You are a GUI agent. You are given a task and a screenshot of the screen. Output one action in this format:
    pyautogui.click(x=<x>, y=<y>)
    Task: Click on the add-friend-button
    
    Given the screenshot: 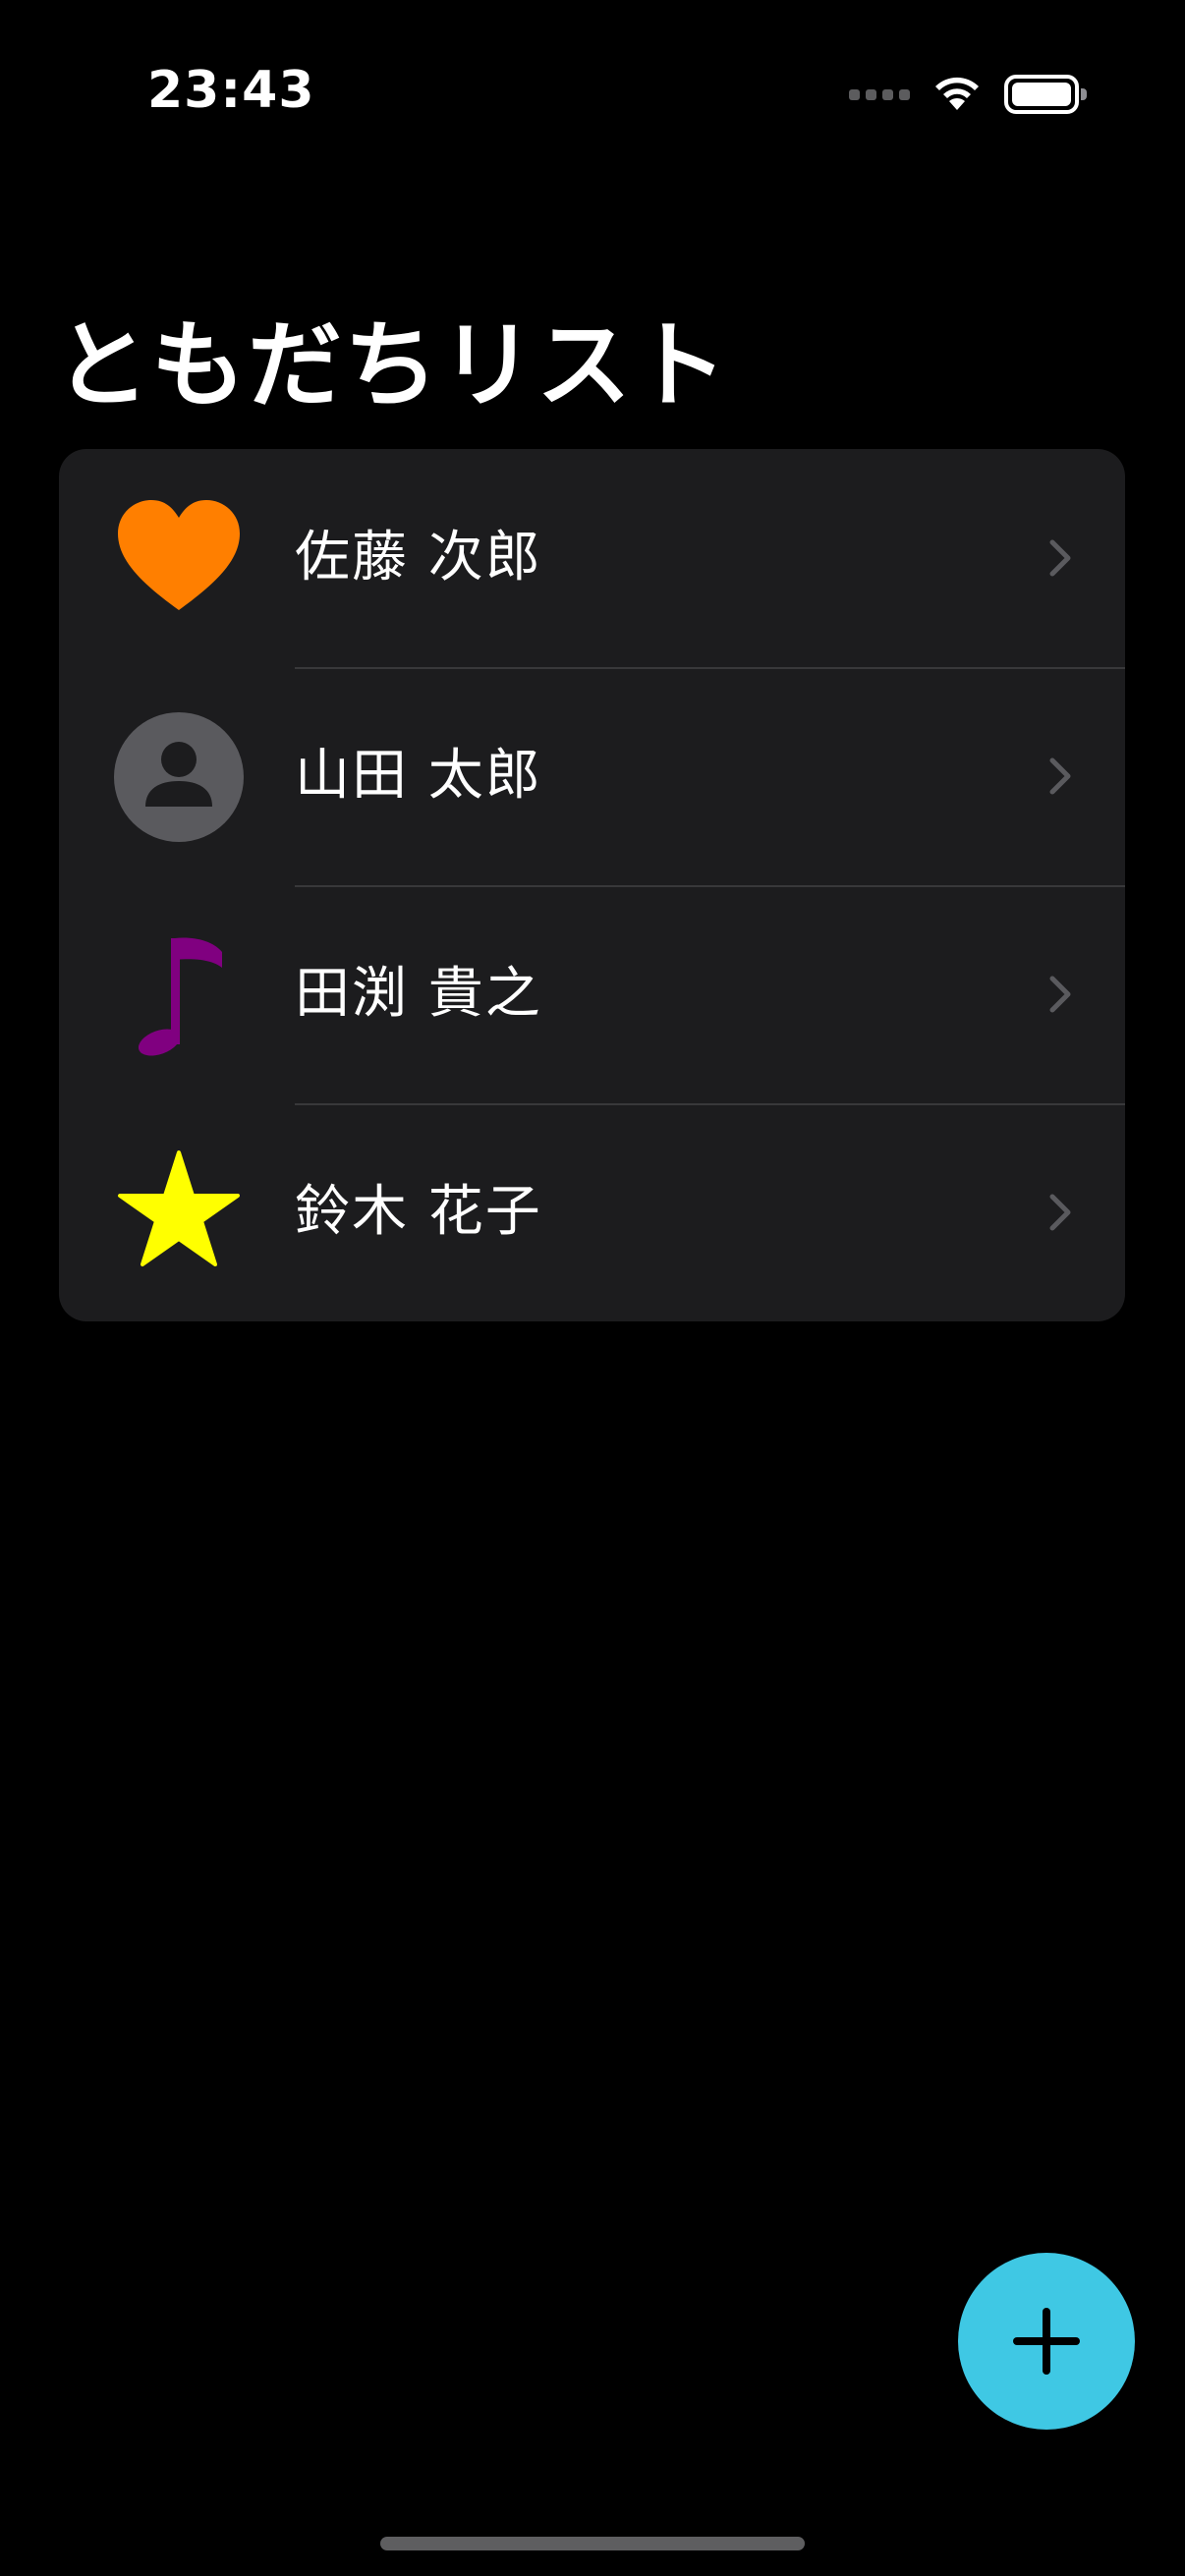 What is the action you would take?
    pyautogui.click(x=1046, y=2341)
    